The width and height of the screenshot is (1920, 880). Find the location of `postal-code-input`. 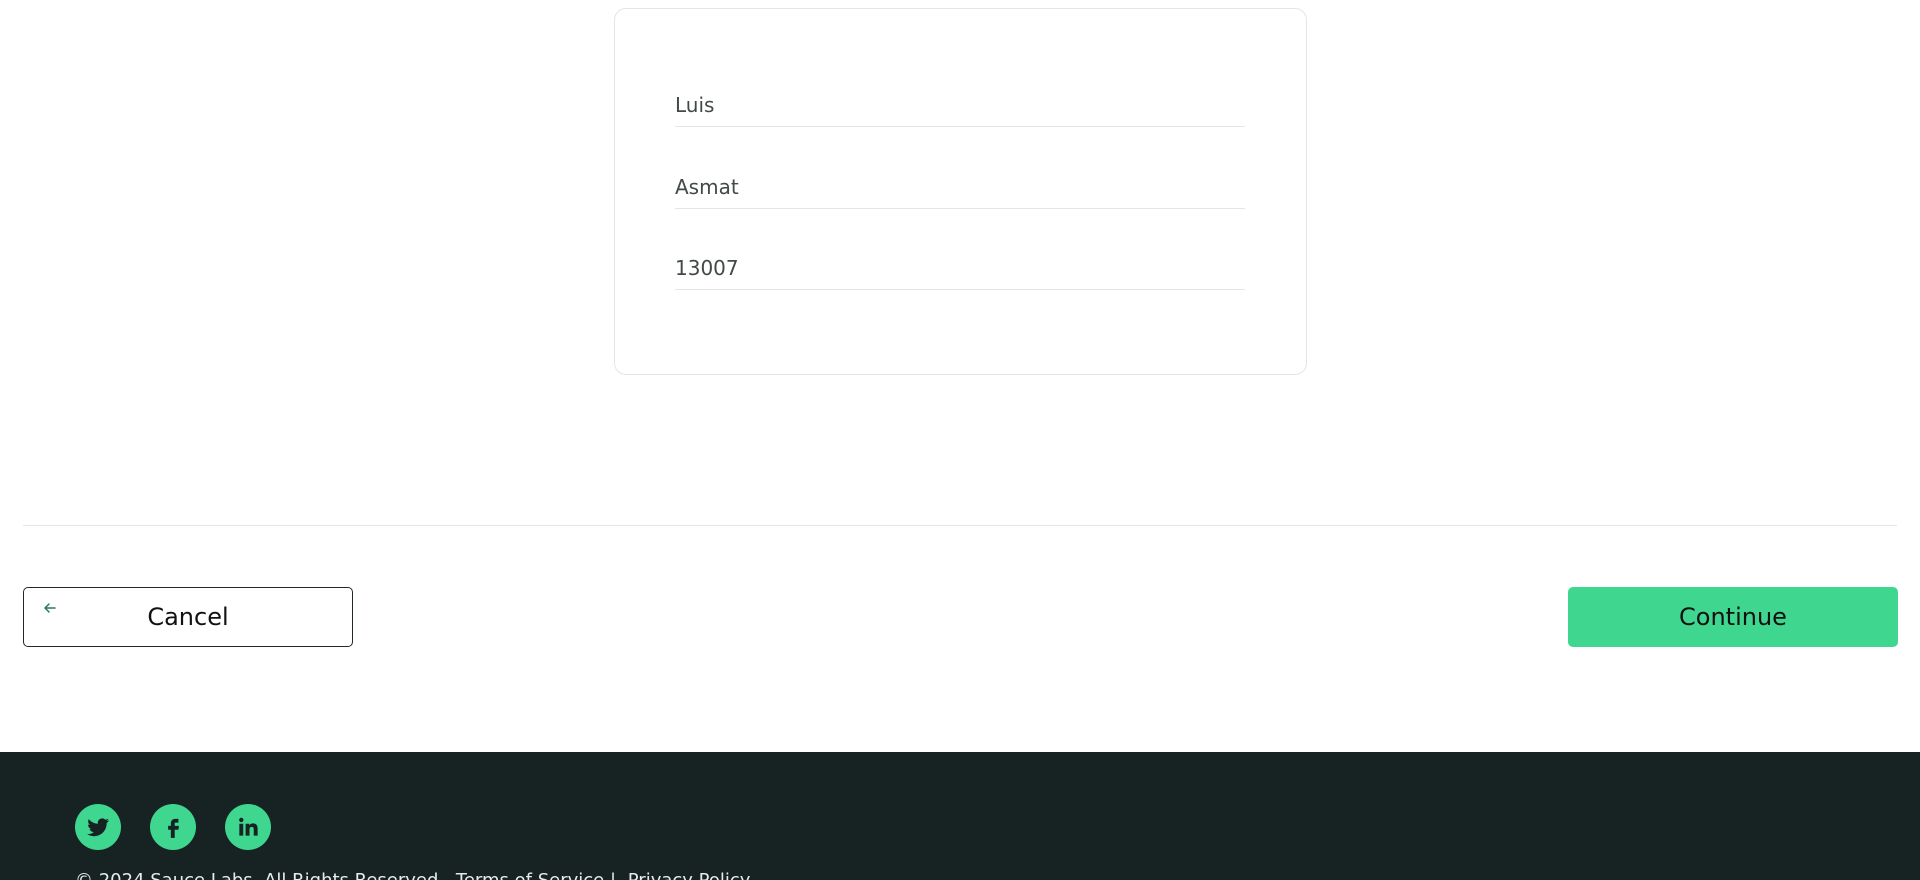

postal-code-input is located at coordinates (960, 267).